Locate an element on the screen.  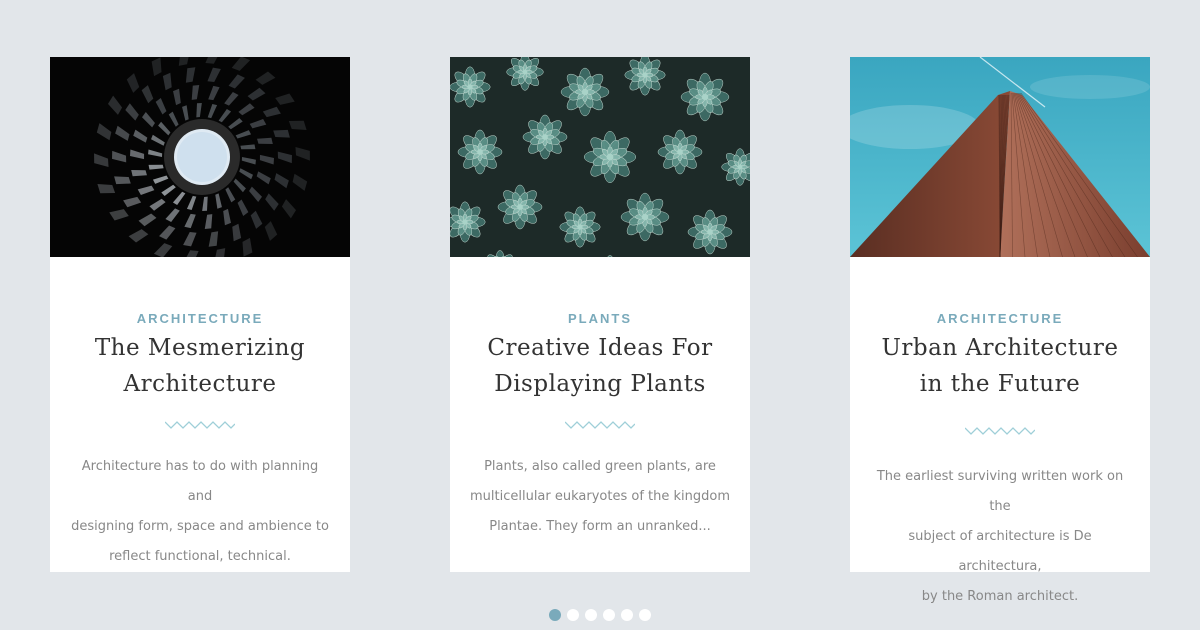
succulents-image is located at coordinates (600, 157).